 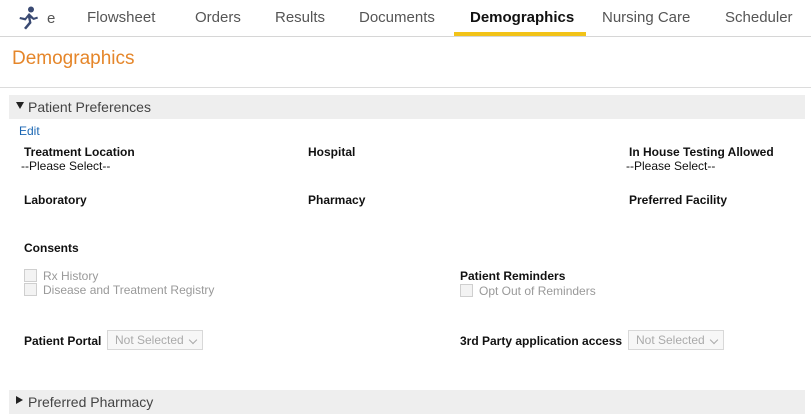 What do you see at coordinates (466, 290) in the screenshot?
I see `opt-out-reminders-checkbox` at bounding box center [466, 290].